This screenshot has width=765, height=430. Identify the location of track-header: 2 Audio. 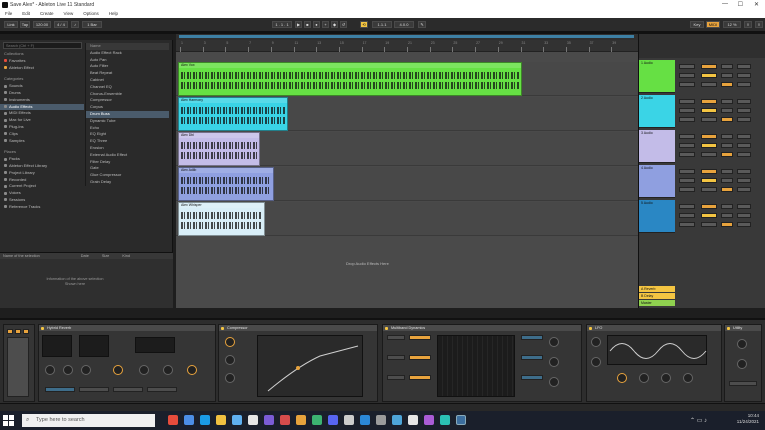
(657, 111).